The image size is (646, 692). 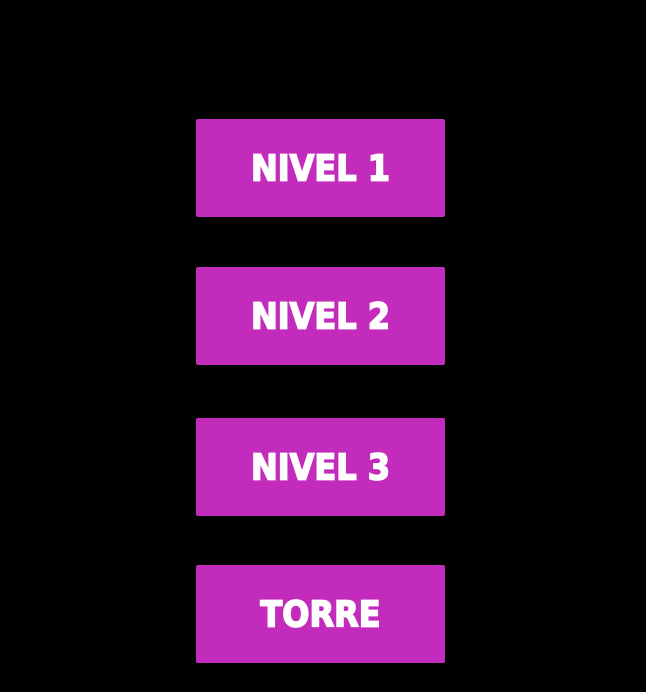 I want to click on level-3-button: NIVEL 3, so click(x=320, y=467).